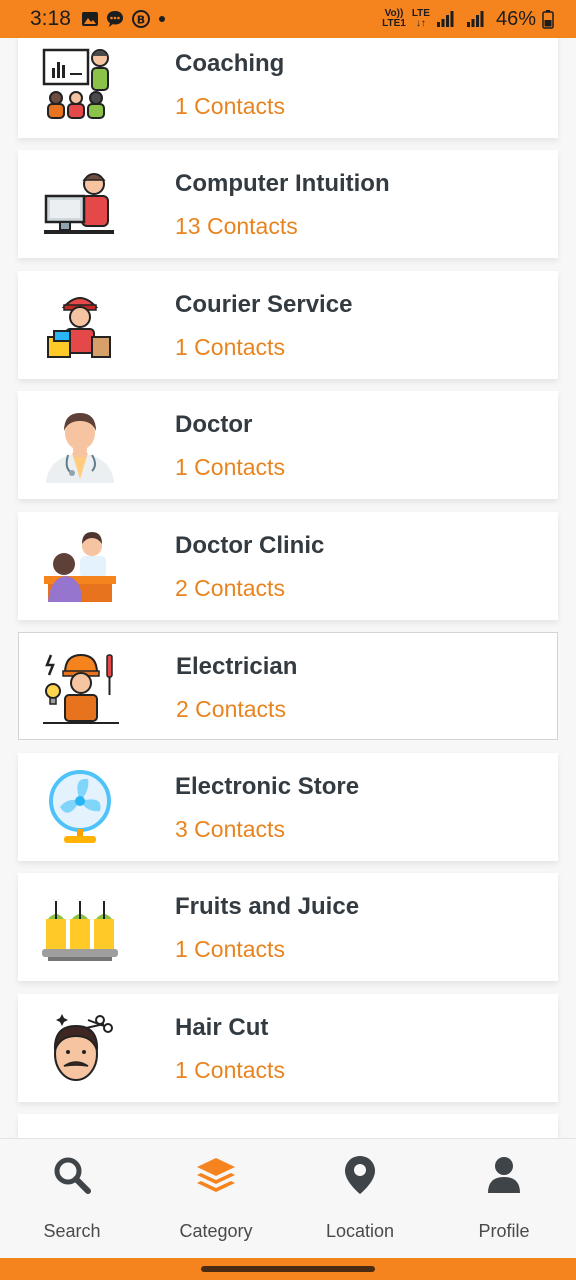 The image size is (576, 1280). What do you see at coordinates (267, 786) in the screenshot?
I see `category-name: Electronic Store` at bounding box center [267, 786].